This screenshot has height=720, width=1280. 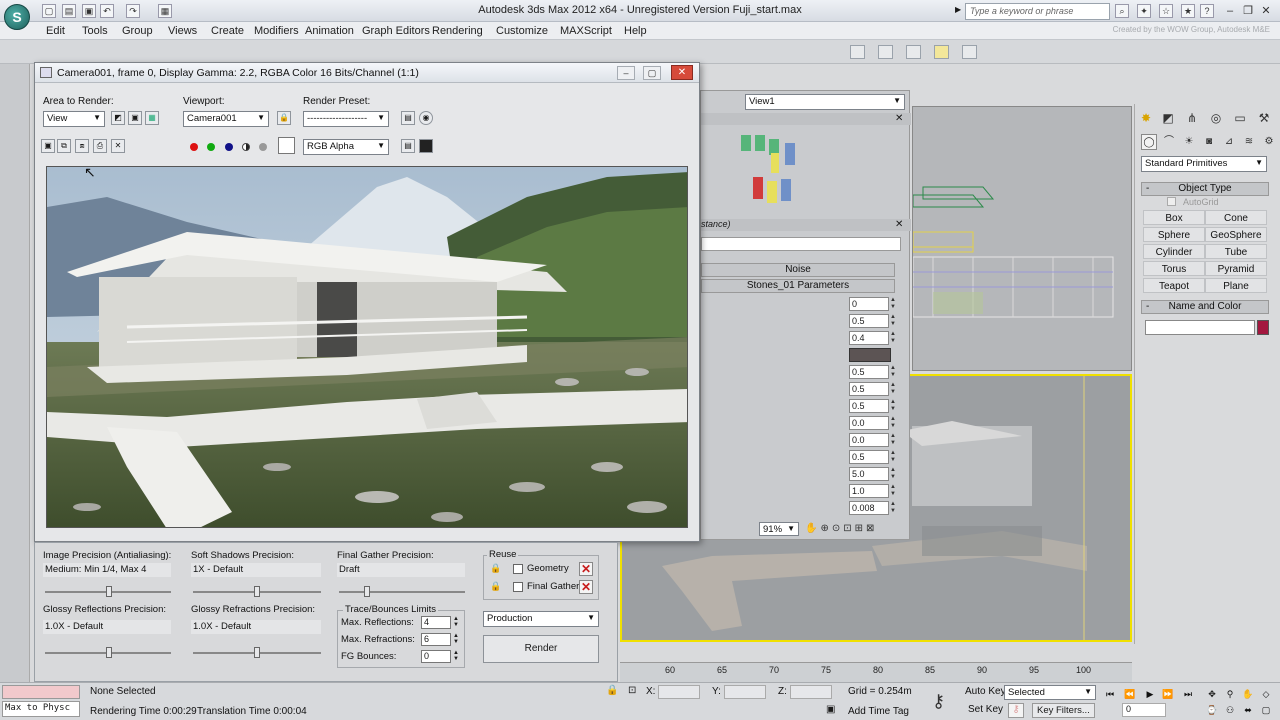 I want to click on maximize-icon: ▢, so click(x=652, y=73).